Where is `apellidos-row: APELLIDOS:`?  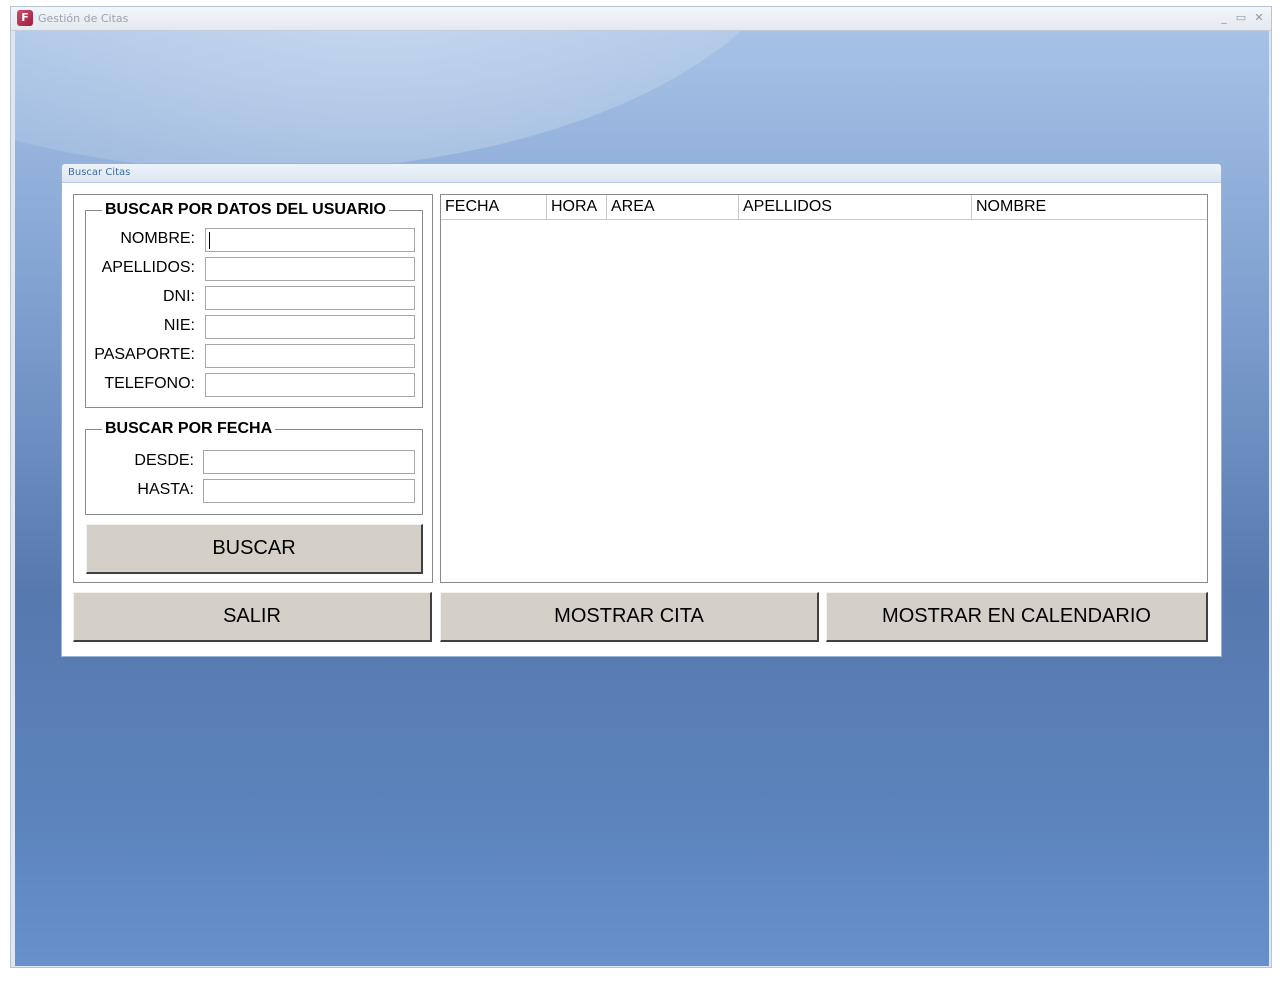
apellidos-row: APELLIDOS: is located at coordinates (244, 269).